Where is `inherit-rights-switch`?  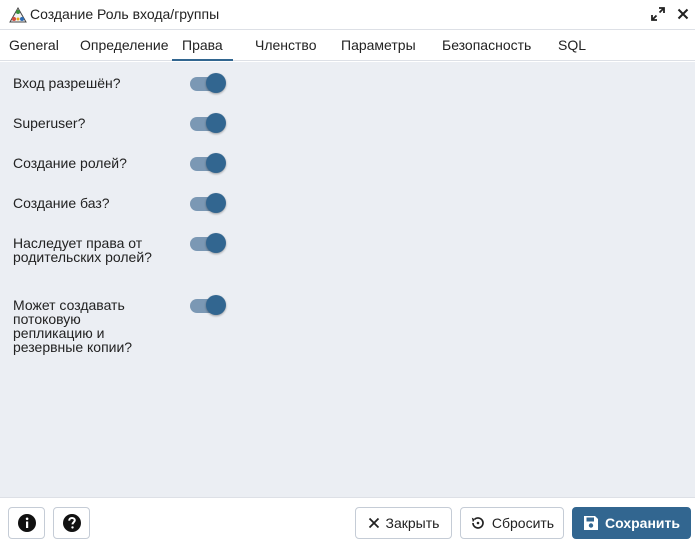
inherit-rights-switch is located at coordinates (209, 244).